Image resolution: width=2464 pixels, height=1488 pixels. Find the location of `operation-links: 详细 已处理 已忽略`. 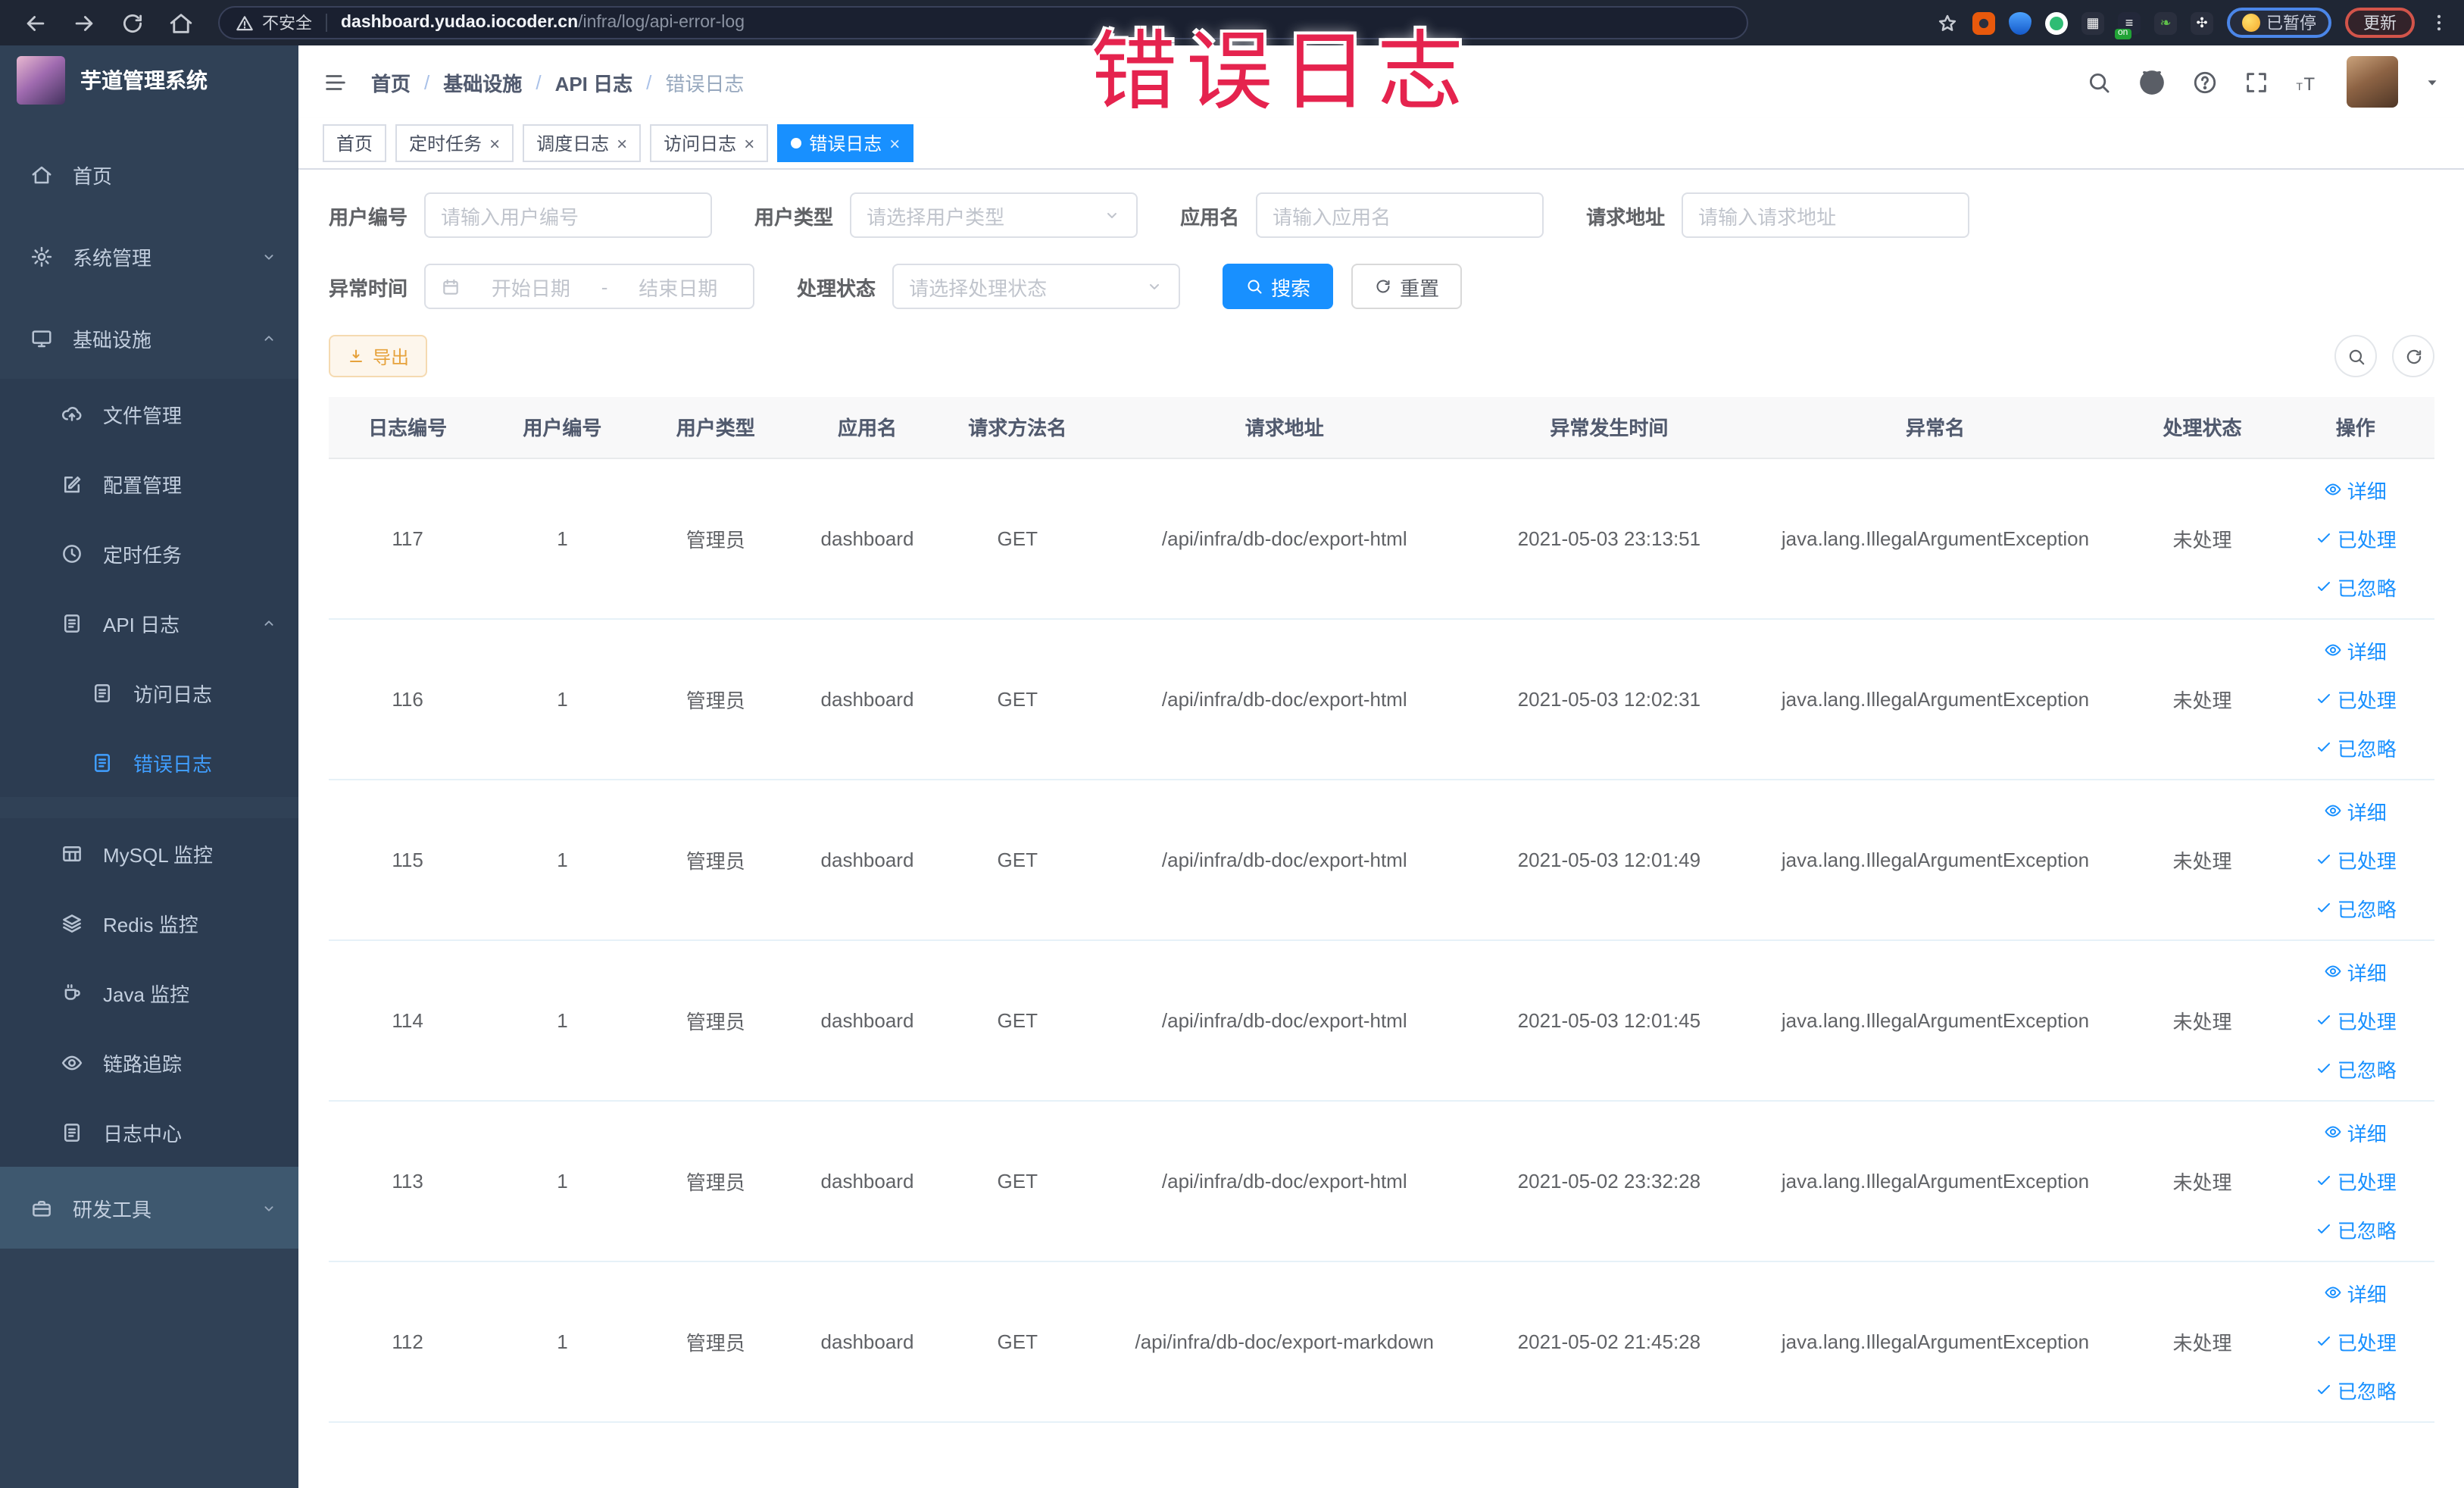

operation-links: 详细 已处理 已忽略 is located at coordinates (2355, 1180).